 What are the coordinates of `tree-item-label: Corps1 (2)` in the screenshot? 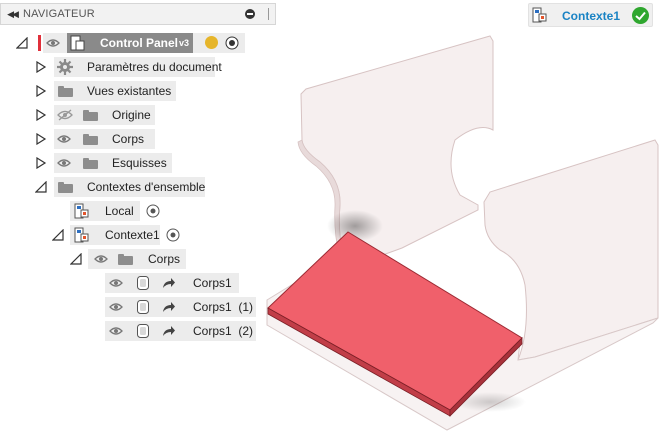 It's located at (223, 331).